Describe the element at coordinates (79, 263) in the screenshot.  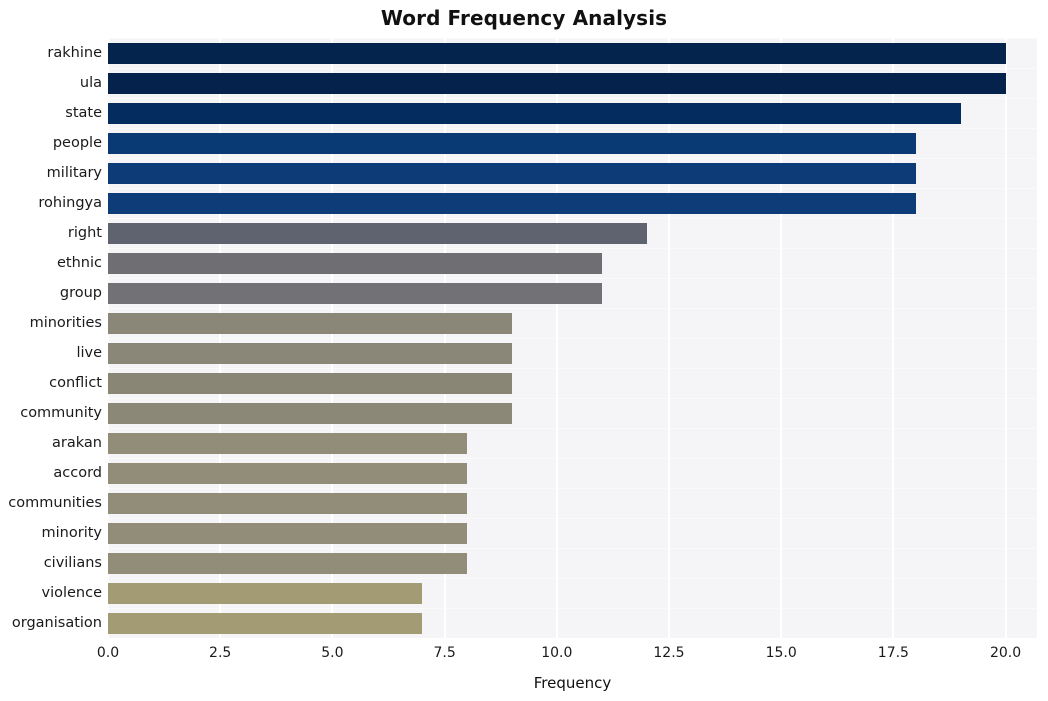
I see `y-axis-tick-label: ethnic` at that location.